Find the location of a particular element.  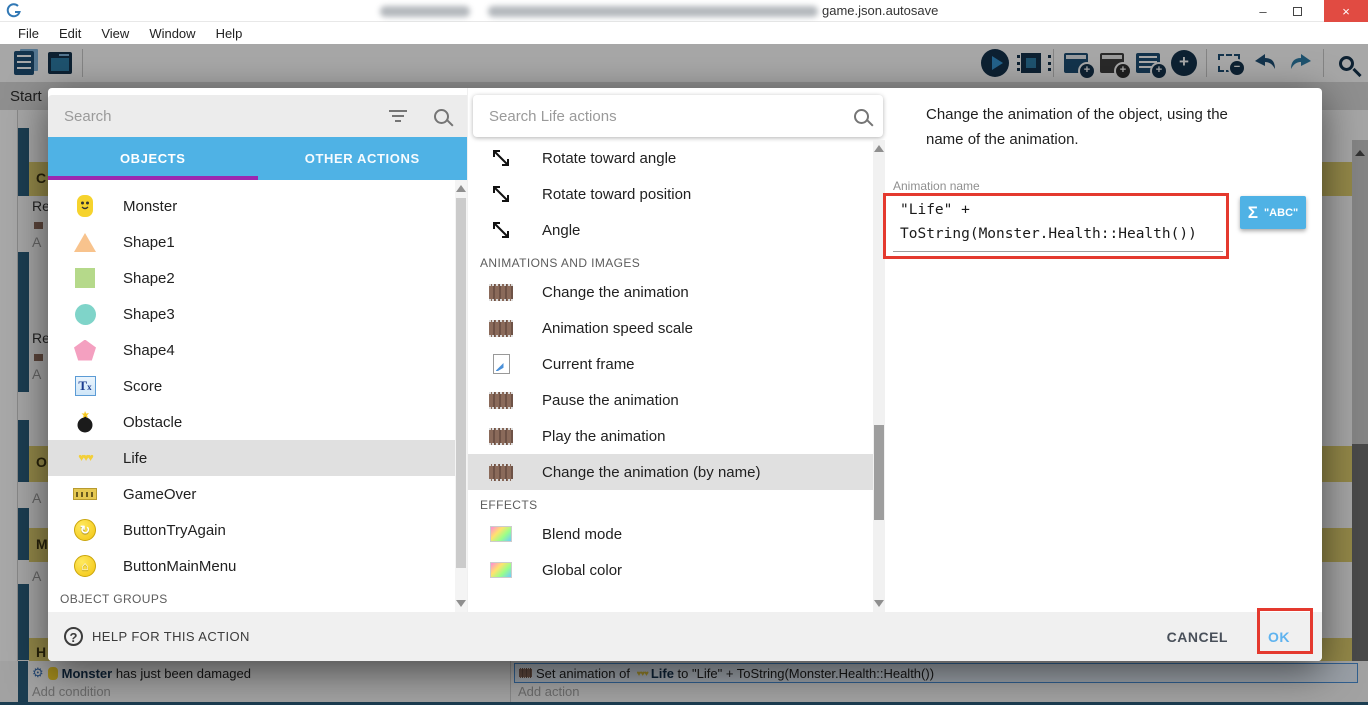

menu-bar: File Edit View Window Help is located at coordinates (684, 33).